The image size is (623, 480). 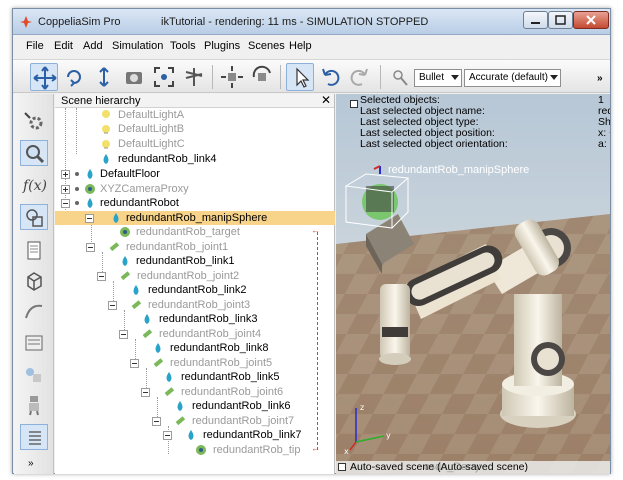 I want to click on minimize-button, so click(x=535, y=20).